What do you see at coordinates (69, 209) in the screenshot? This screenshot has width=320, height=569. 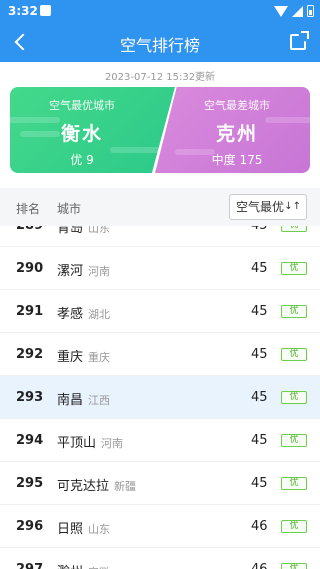 I see `city-column-header: 城市` at bounding box center [69, 209].